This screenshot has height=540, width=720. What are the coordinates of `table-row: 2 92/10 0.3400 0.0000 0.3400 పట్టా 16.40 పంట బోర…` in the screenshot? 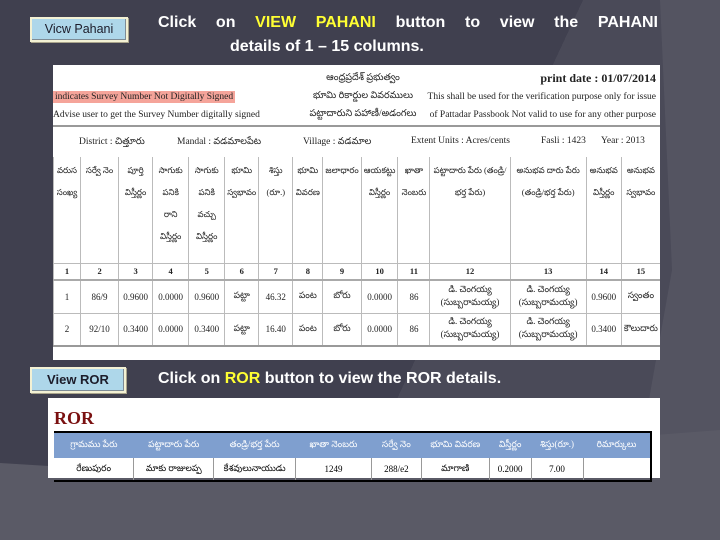 It's located at (356, 330).